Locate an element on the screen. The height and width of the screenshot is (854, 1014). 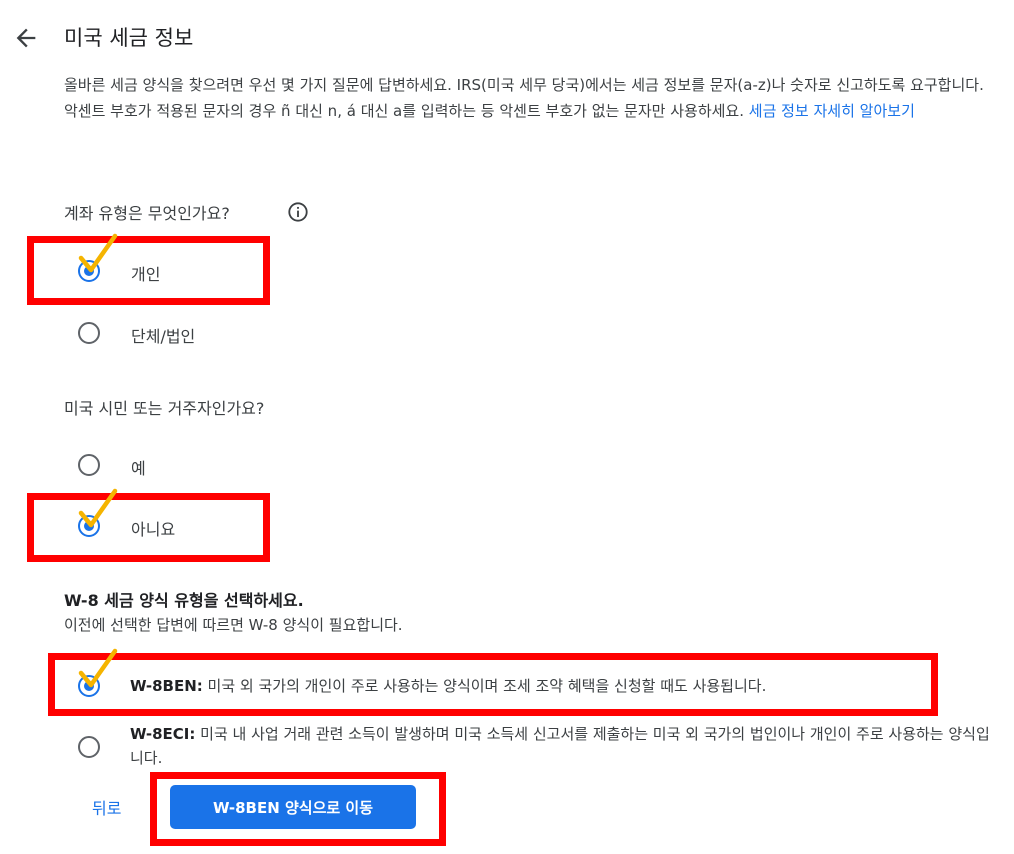
radio-button-no is located at coordinates (89, 526).